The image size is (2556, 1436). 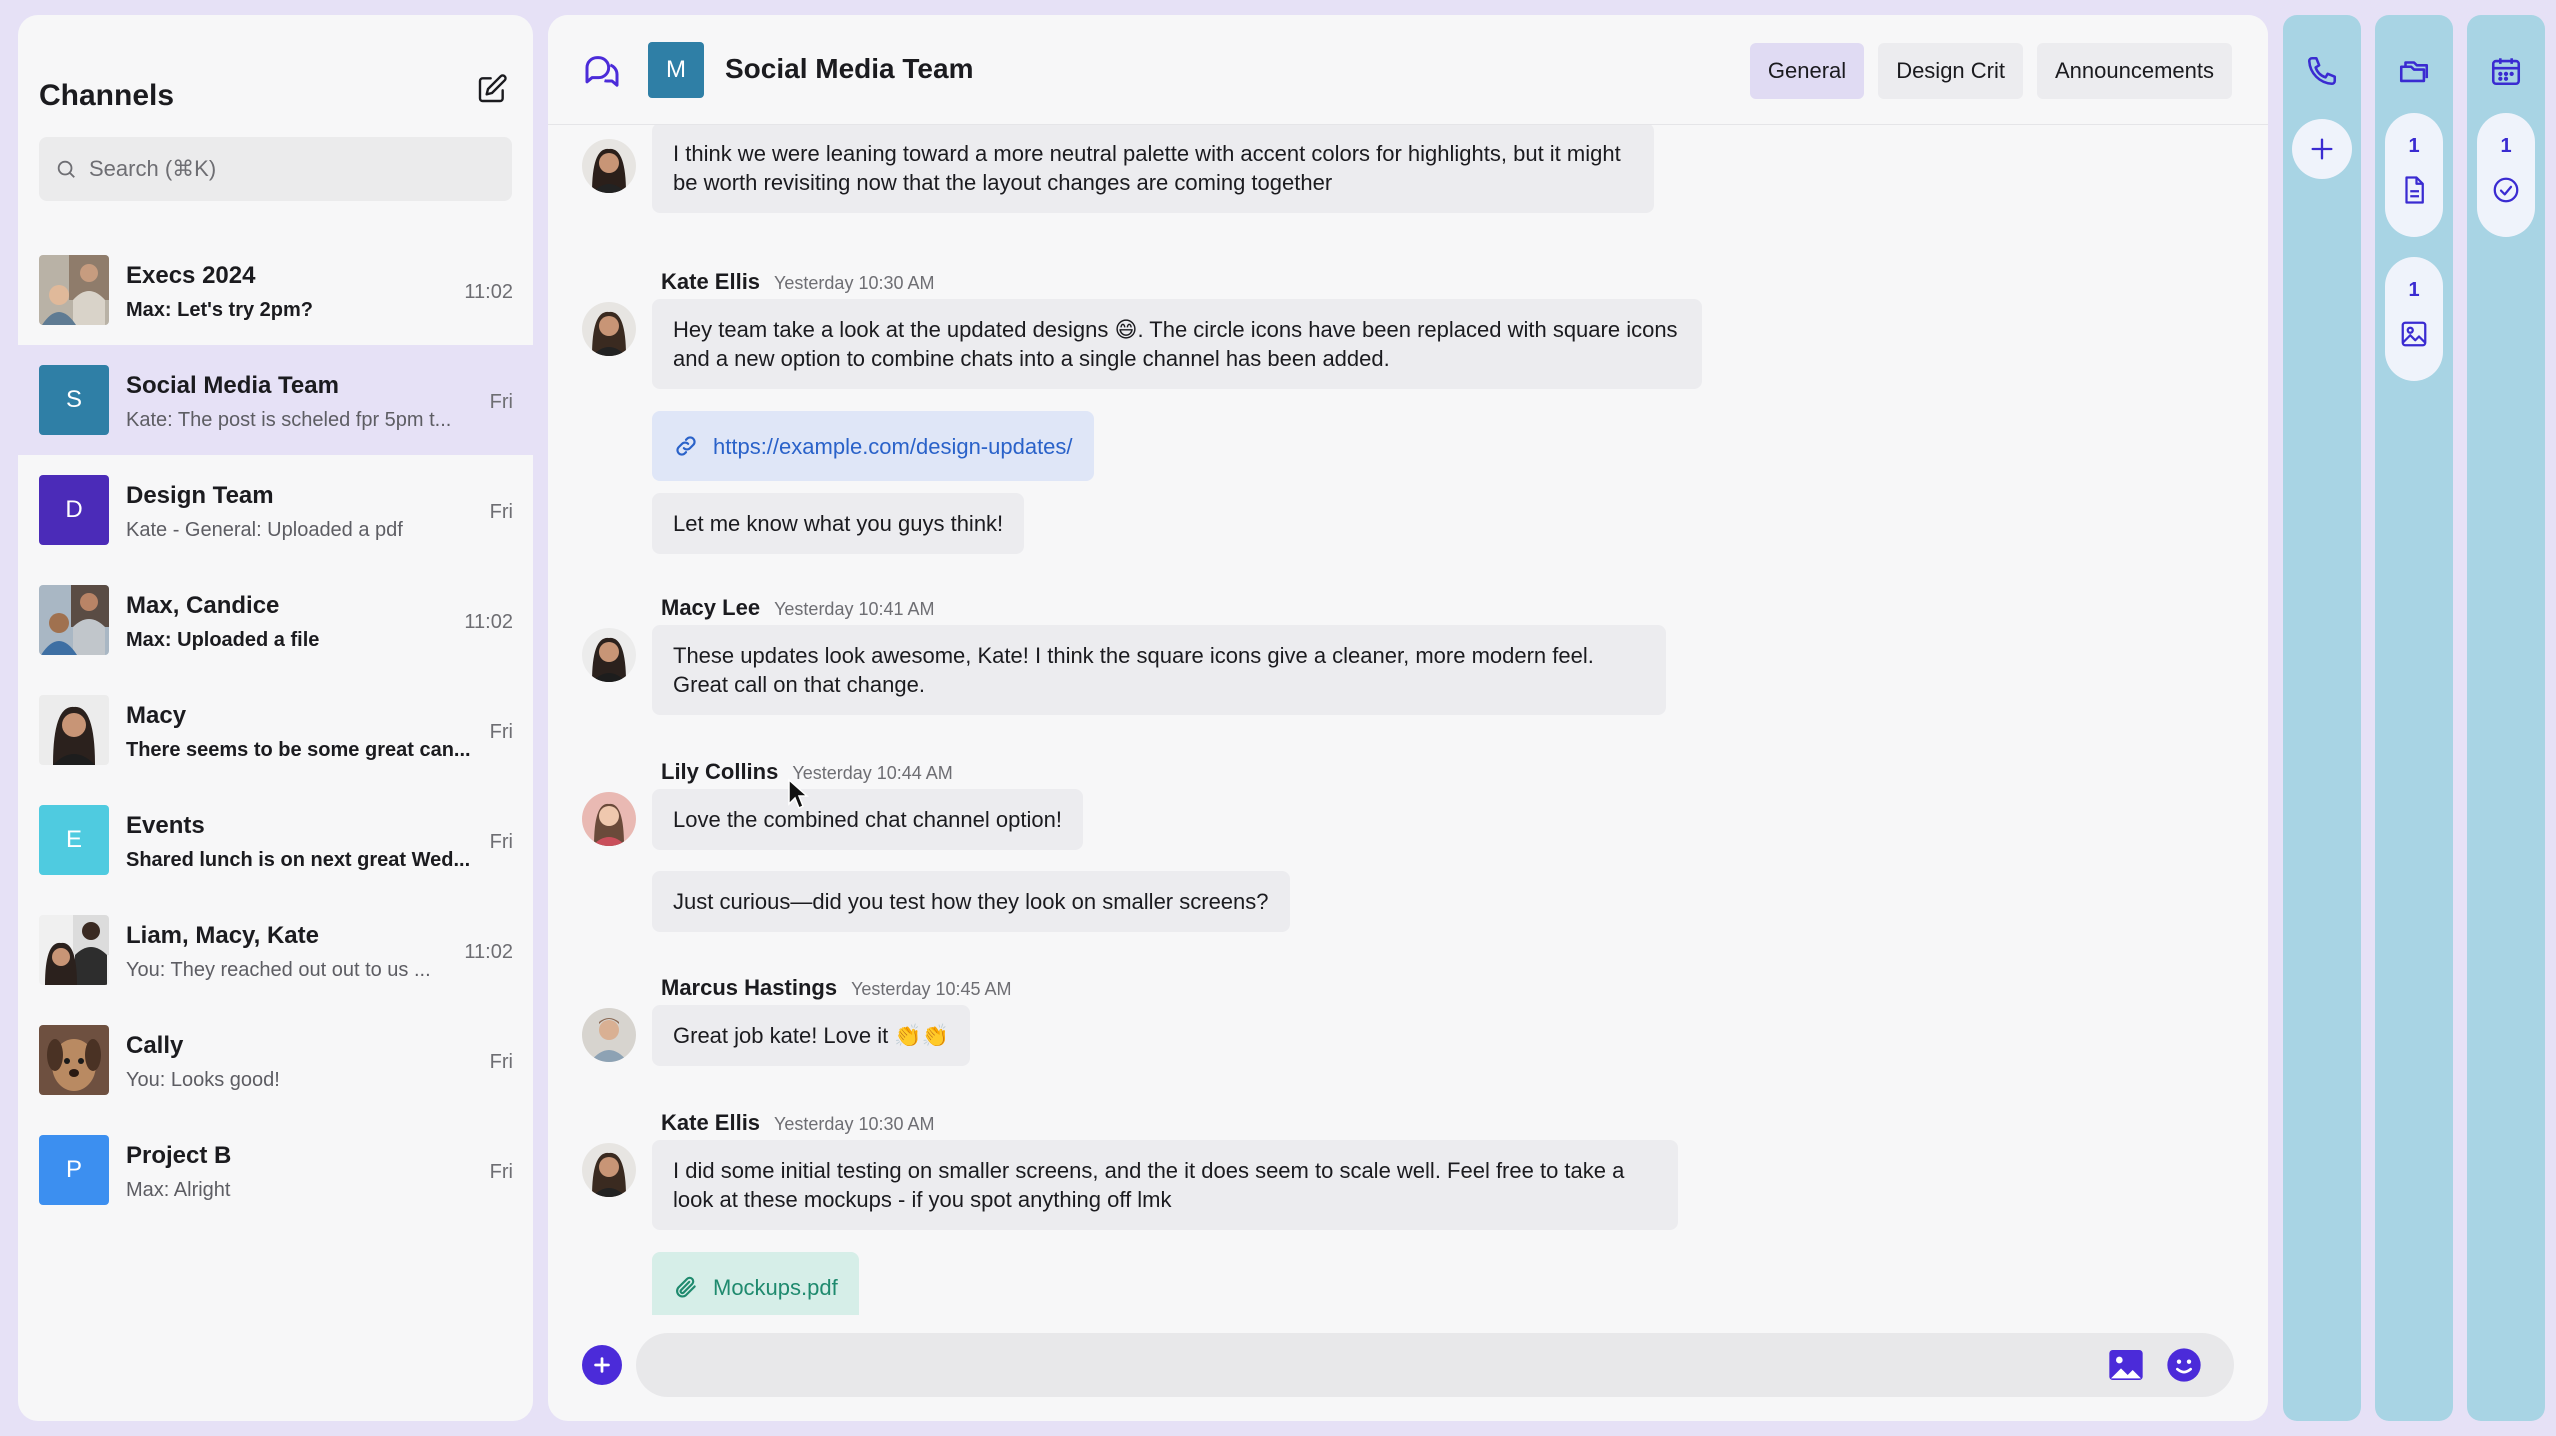 I want to click on tab-announcements: Announcements, so click(x=2134, y=71).